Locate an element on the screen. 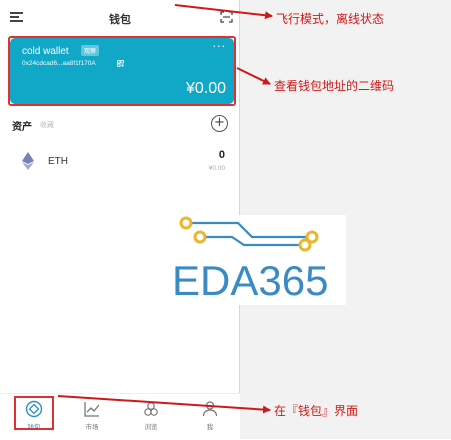 This screenshot has width=451, height=440. tab-browse: 浏览 is located at coordinates (151, 417).